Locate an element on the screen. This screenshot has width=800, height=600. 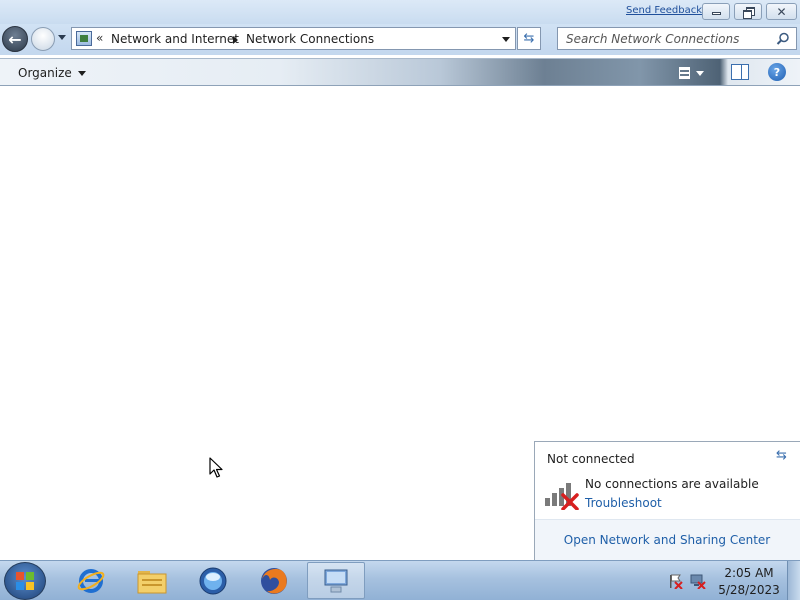
no-connections-message: No connections are available is located at coordinates (672, 484).